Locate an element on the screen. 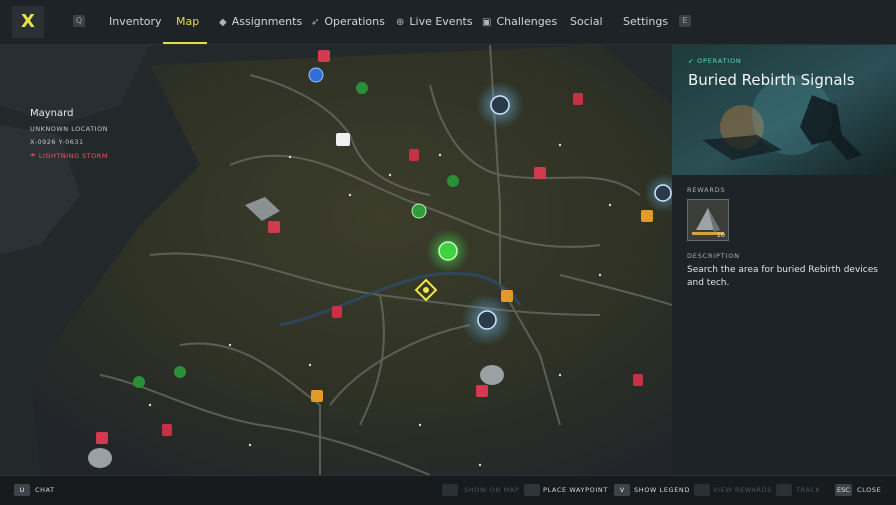 The height and width of the screenshot is (505, 896). rewards-heading: REWARDS is located at coordinates (706, 190).